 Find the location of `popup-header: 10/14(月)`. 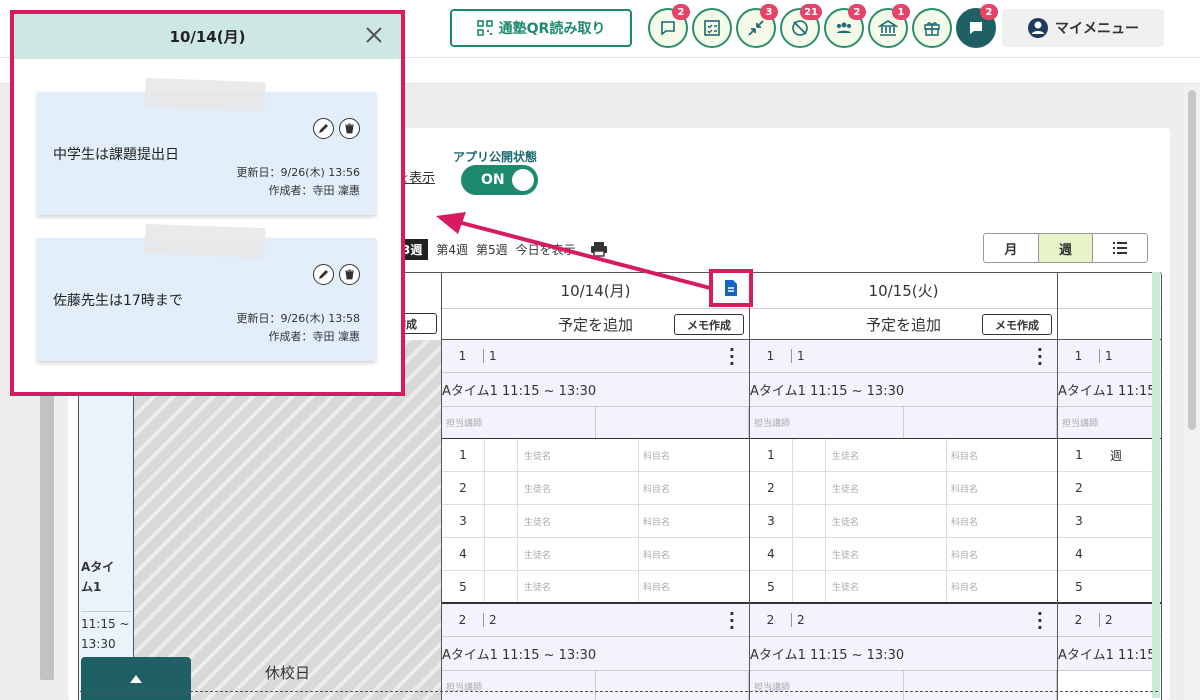

popup-header: 10/14(月) is located at coordinates (207, 36).